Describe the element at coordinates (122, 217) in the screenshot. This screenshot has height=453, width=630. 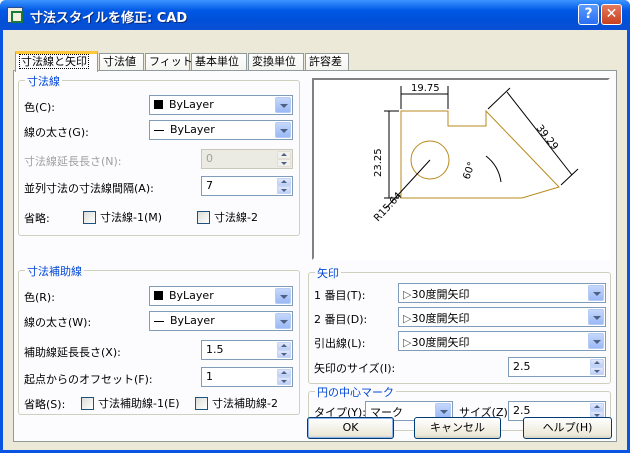
I see `dim-suppress1-checkbox: 寸法線-1(M)` at that location.